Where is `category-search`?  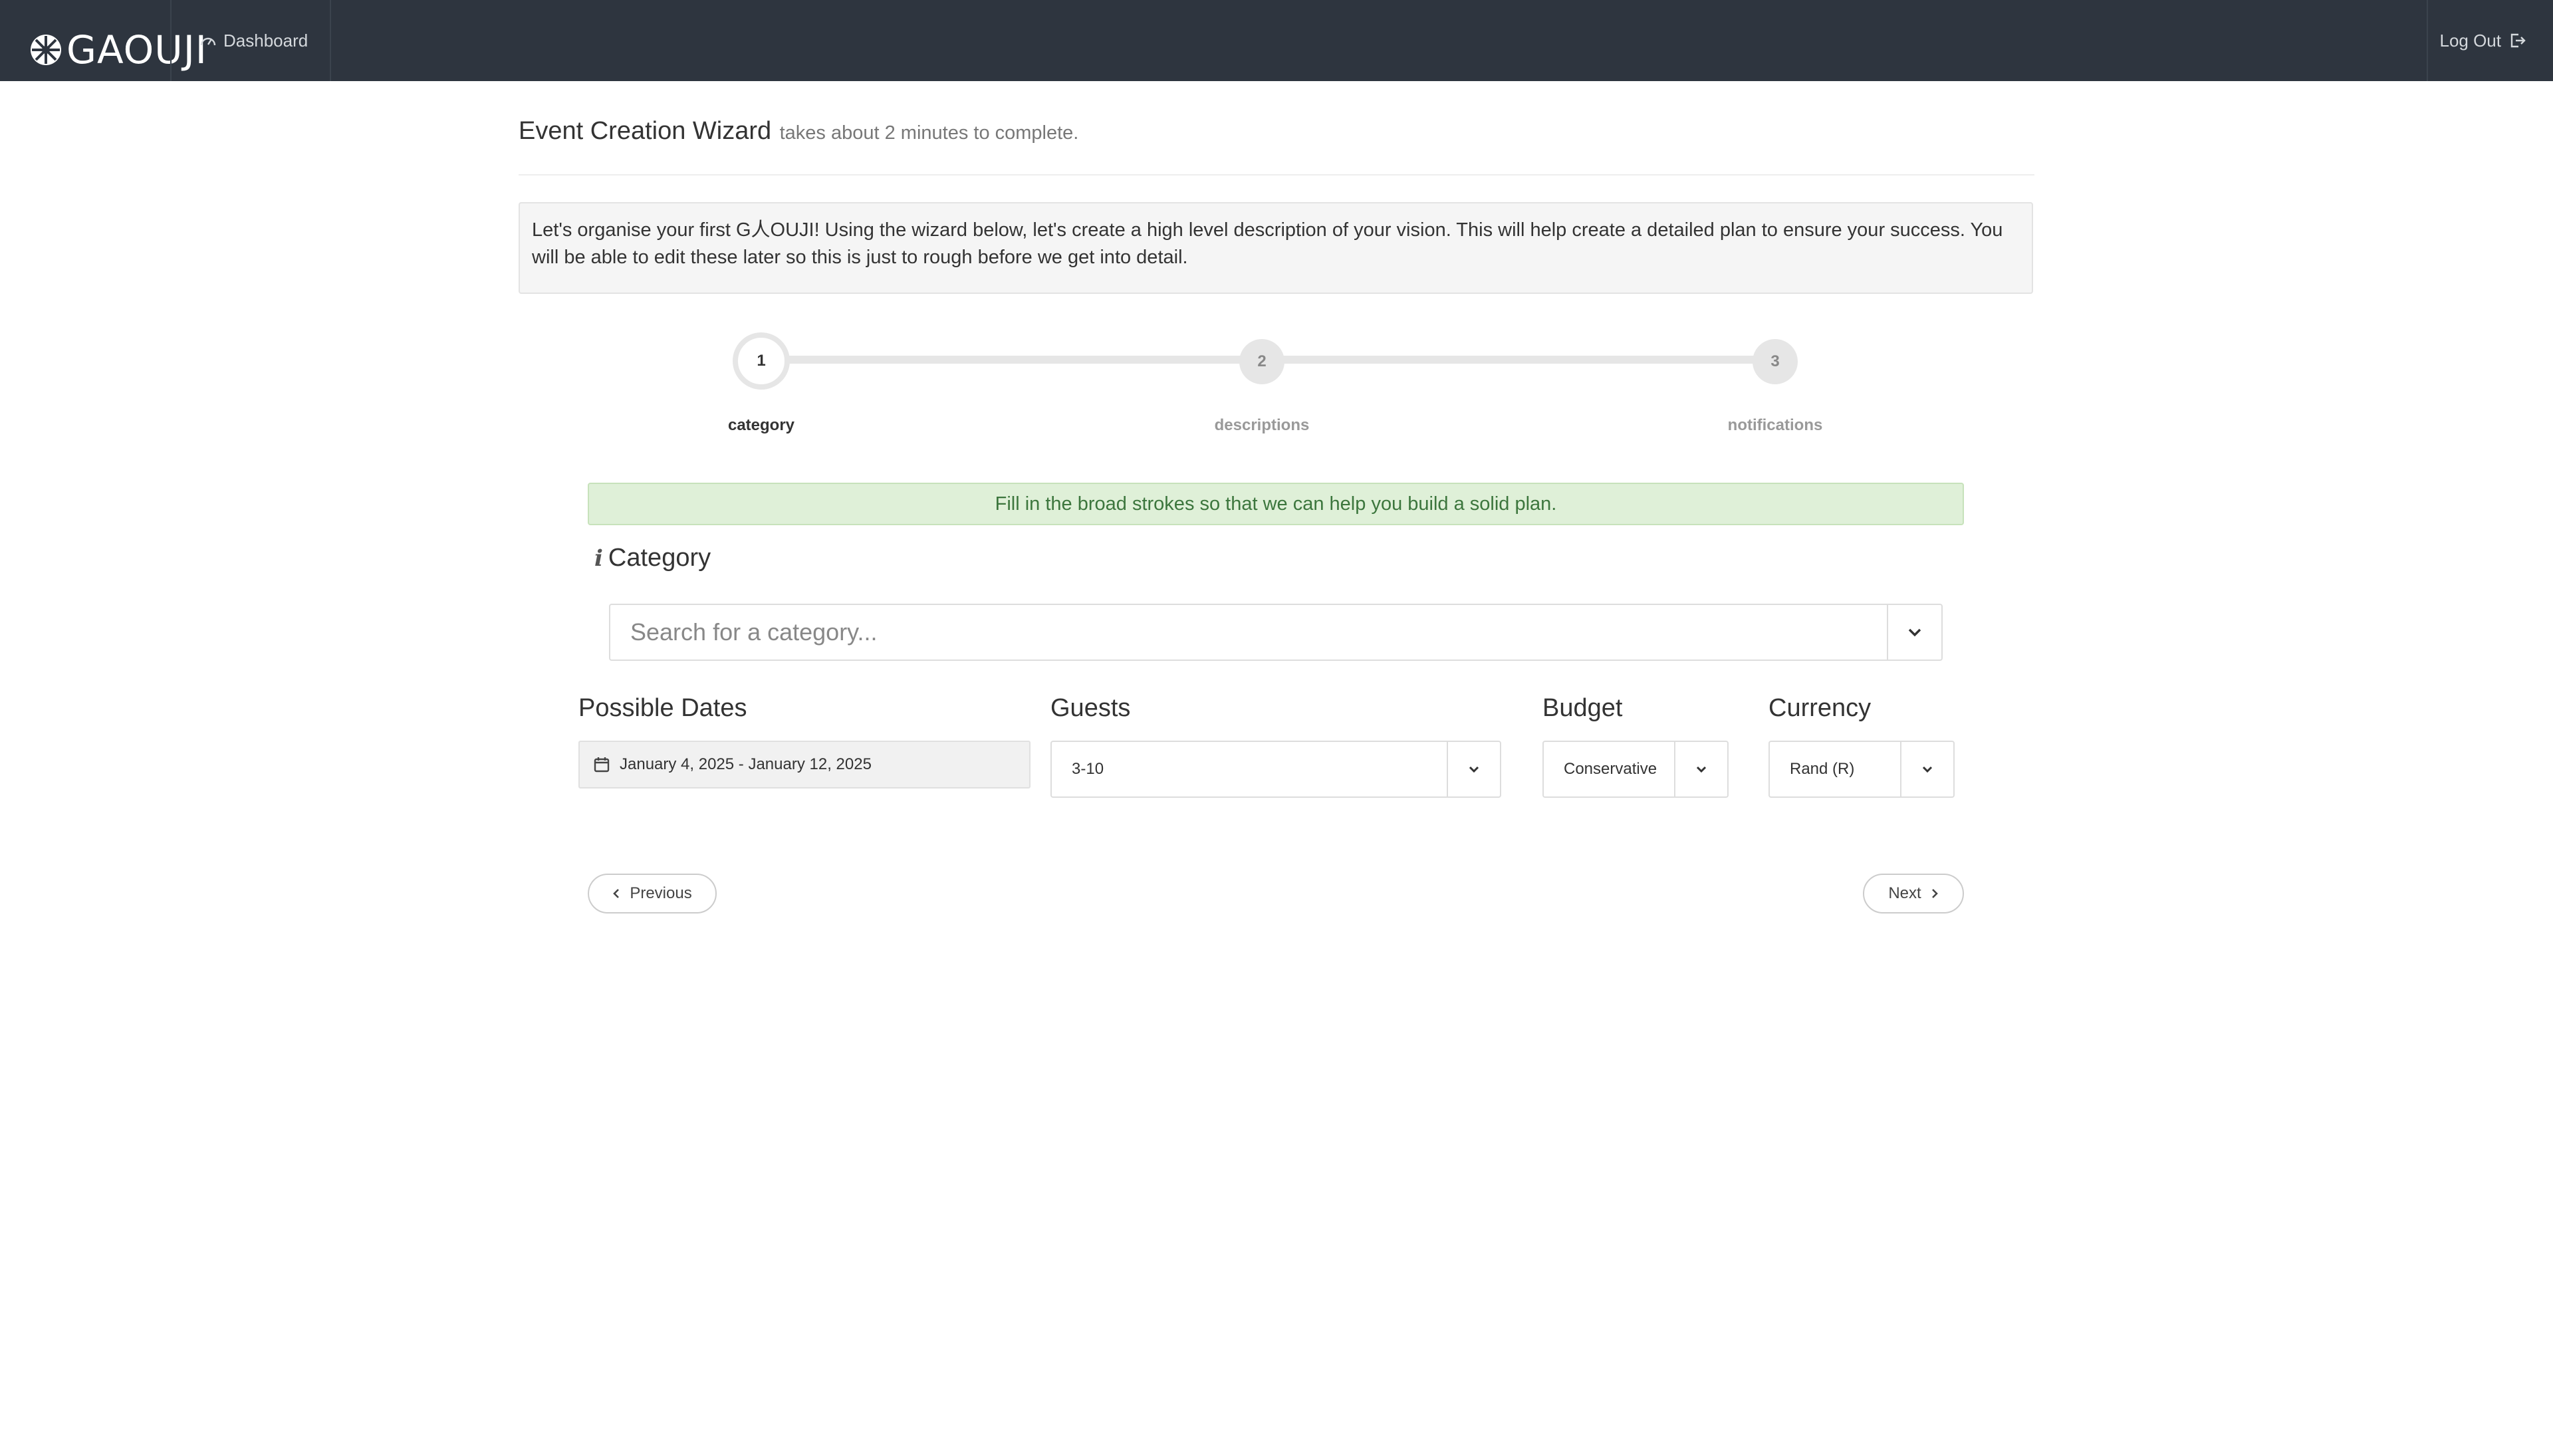
category-search is located at coordinates (1276, 632).